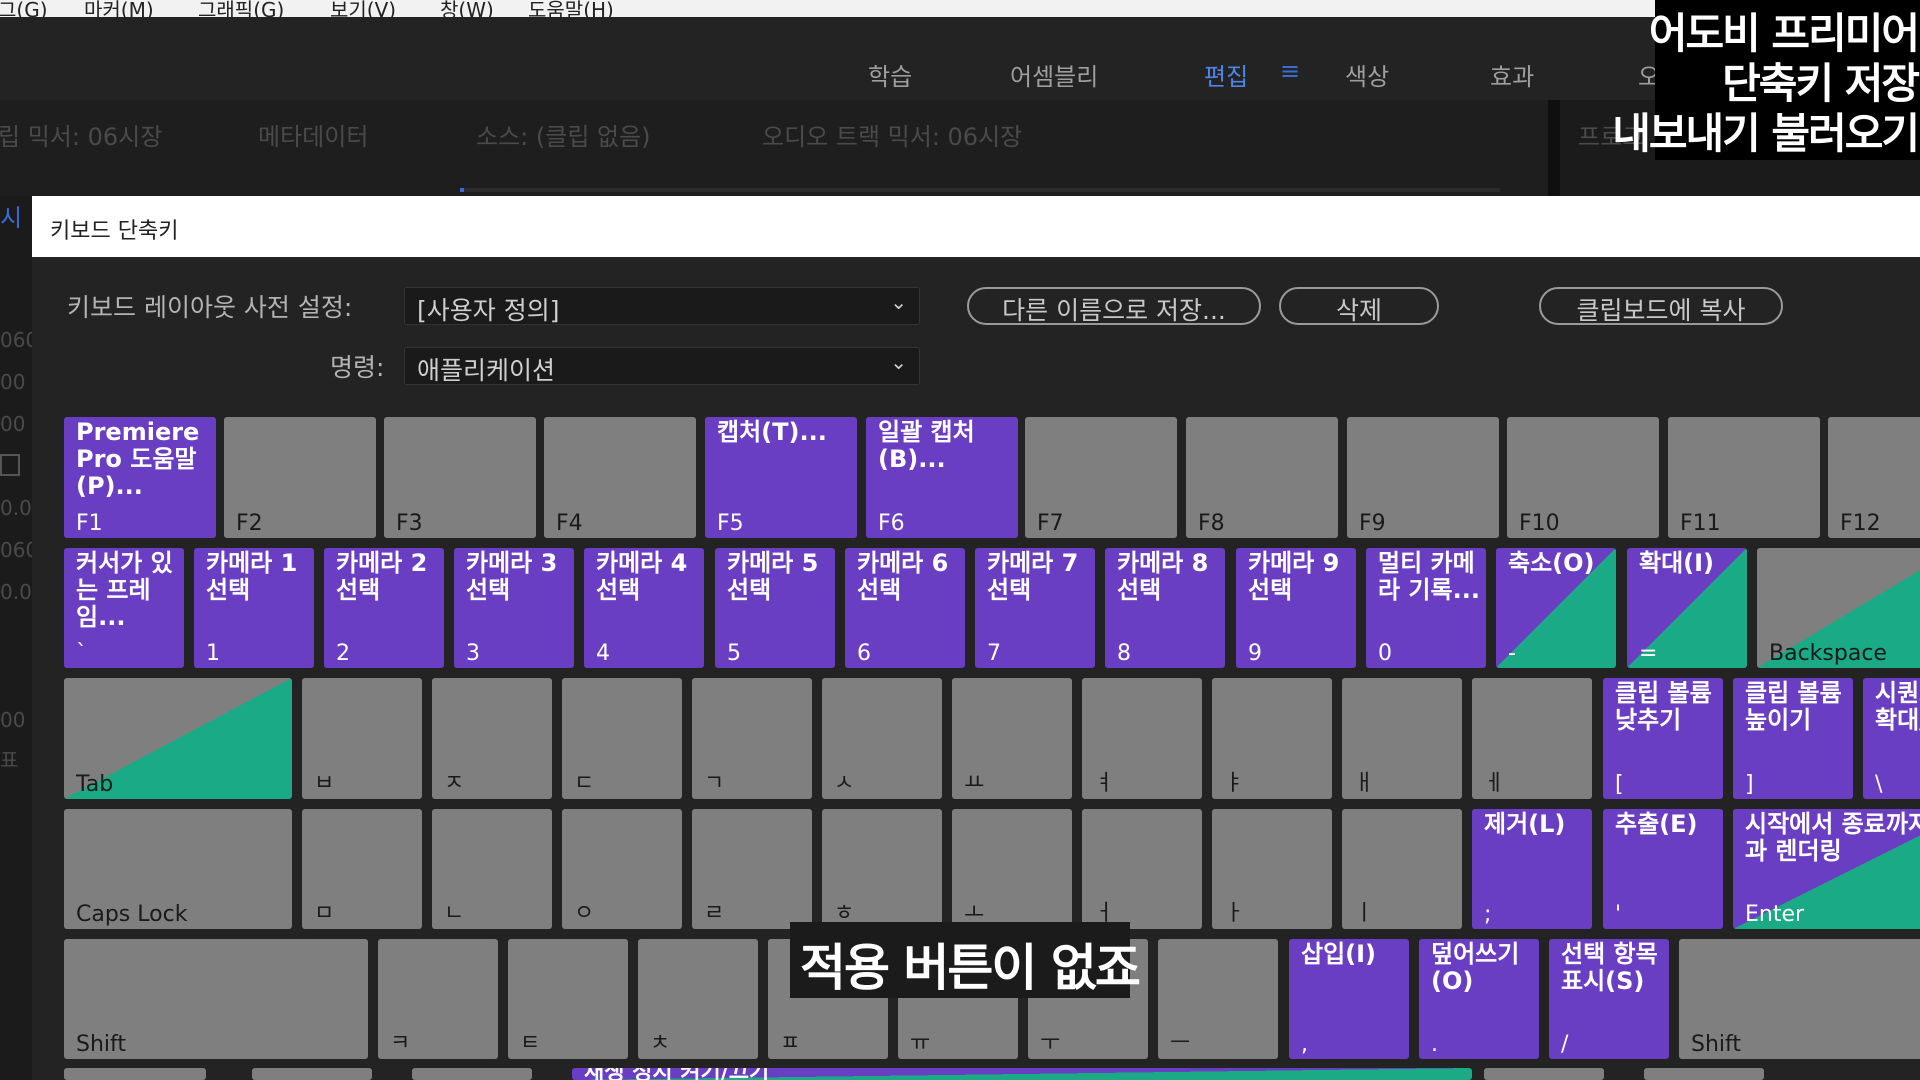  I want to click on key-caps-3: ㅇ, so click(622, 869).